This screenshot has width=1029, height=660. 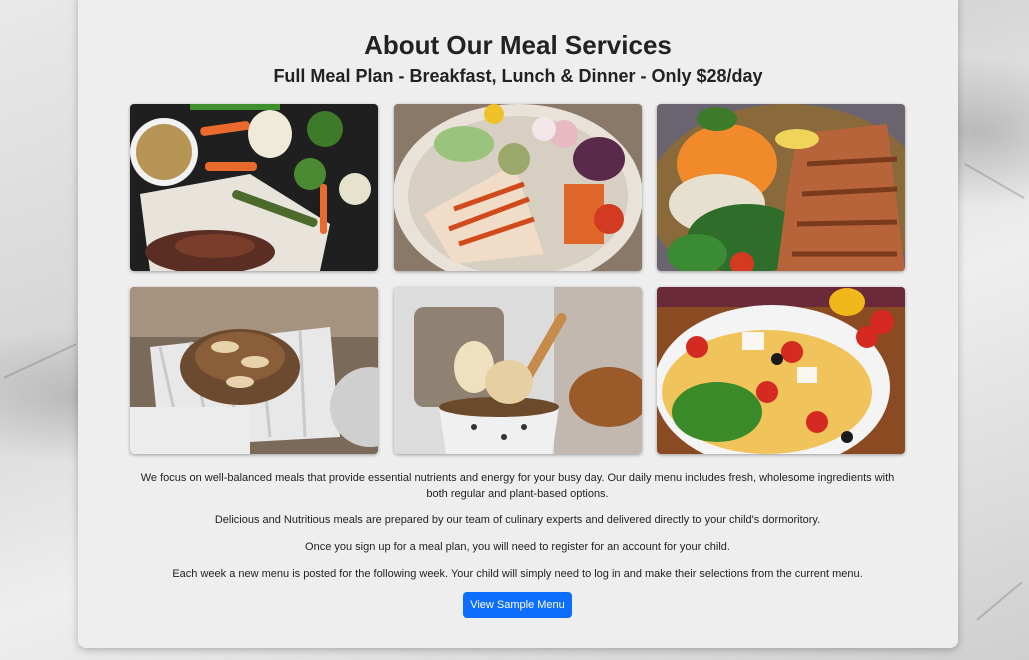 What do you see at coordinates (254, 370) in the screenshot?
I see `almond-muffins-photo` at bounding box center [254, 370].